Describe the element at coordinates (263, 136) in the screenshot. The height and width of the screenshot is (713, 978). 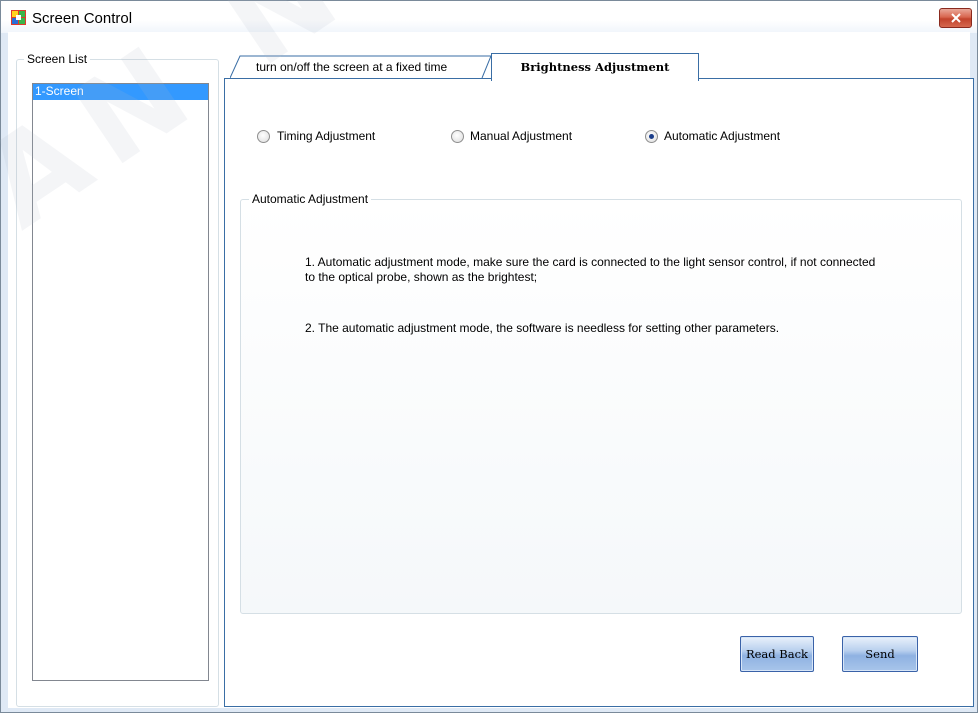
I see `timing-adjustment-radio` at that location.